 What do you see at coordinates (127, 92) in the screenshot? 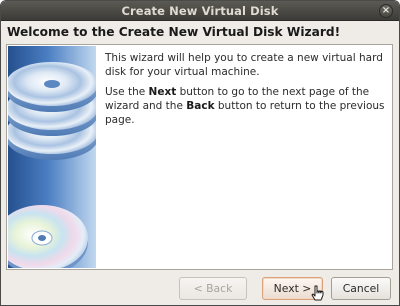
I see `nav-help-prefix: Use the` at bounding box center [127, 92].